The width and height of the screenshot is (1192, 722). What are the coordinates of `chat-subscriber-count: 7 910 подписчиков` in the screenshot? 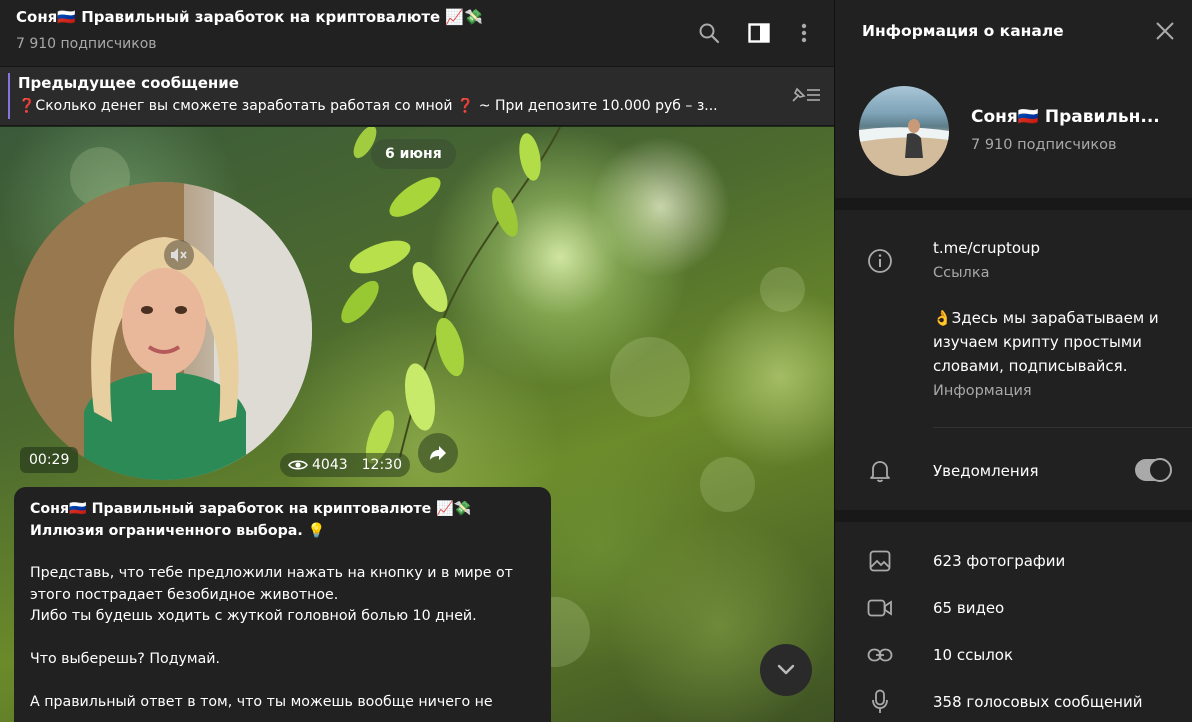 It's located at (86, 44).